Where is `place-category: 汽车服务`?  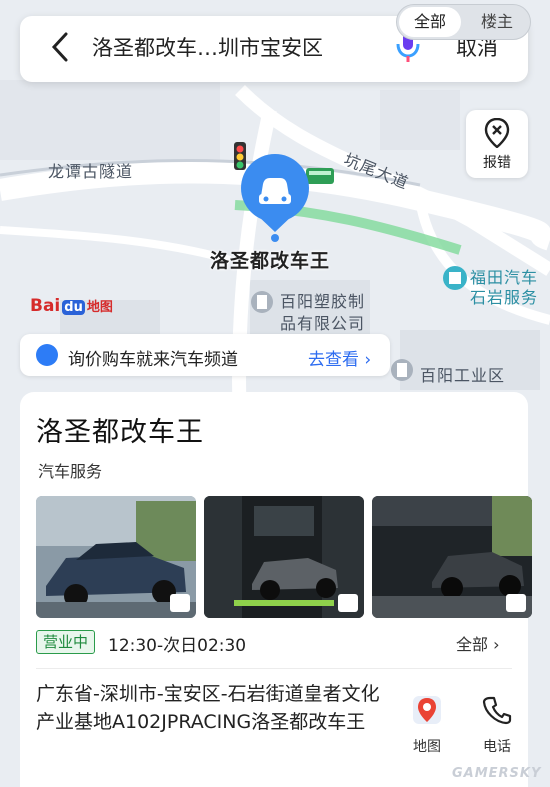 place-category: 汽车服务 is located at coordinates (70, 471).